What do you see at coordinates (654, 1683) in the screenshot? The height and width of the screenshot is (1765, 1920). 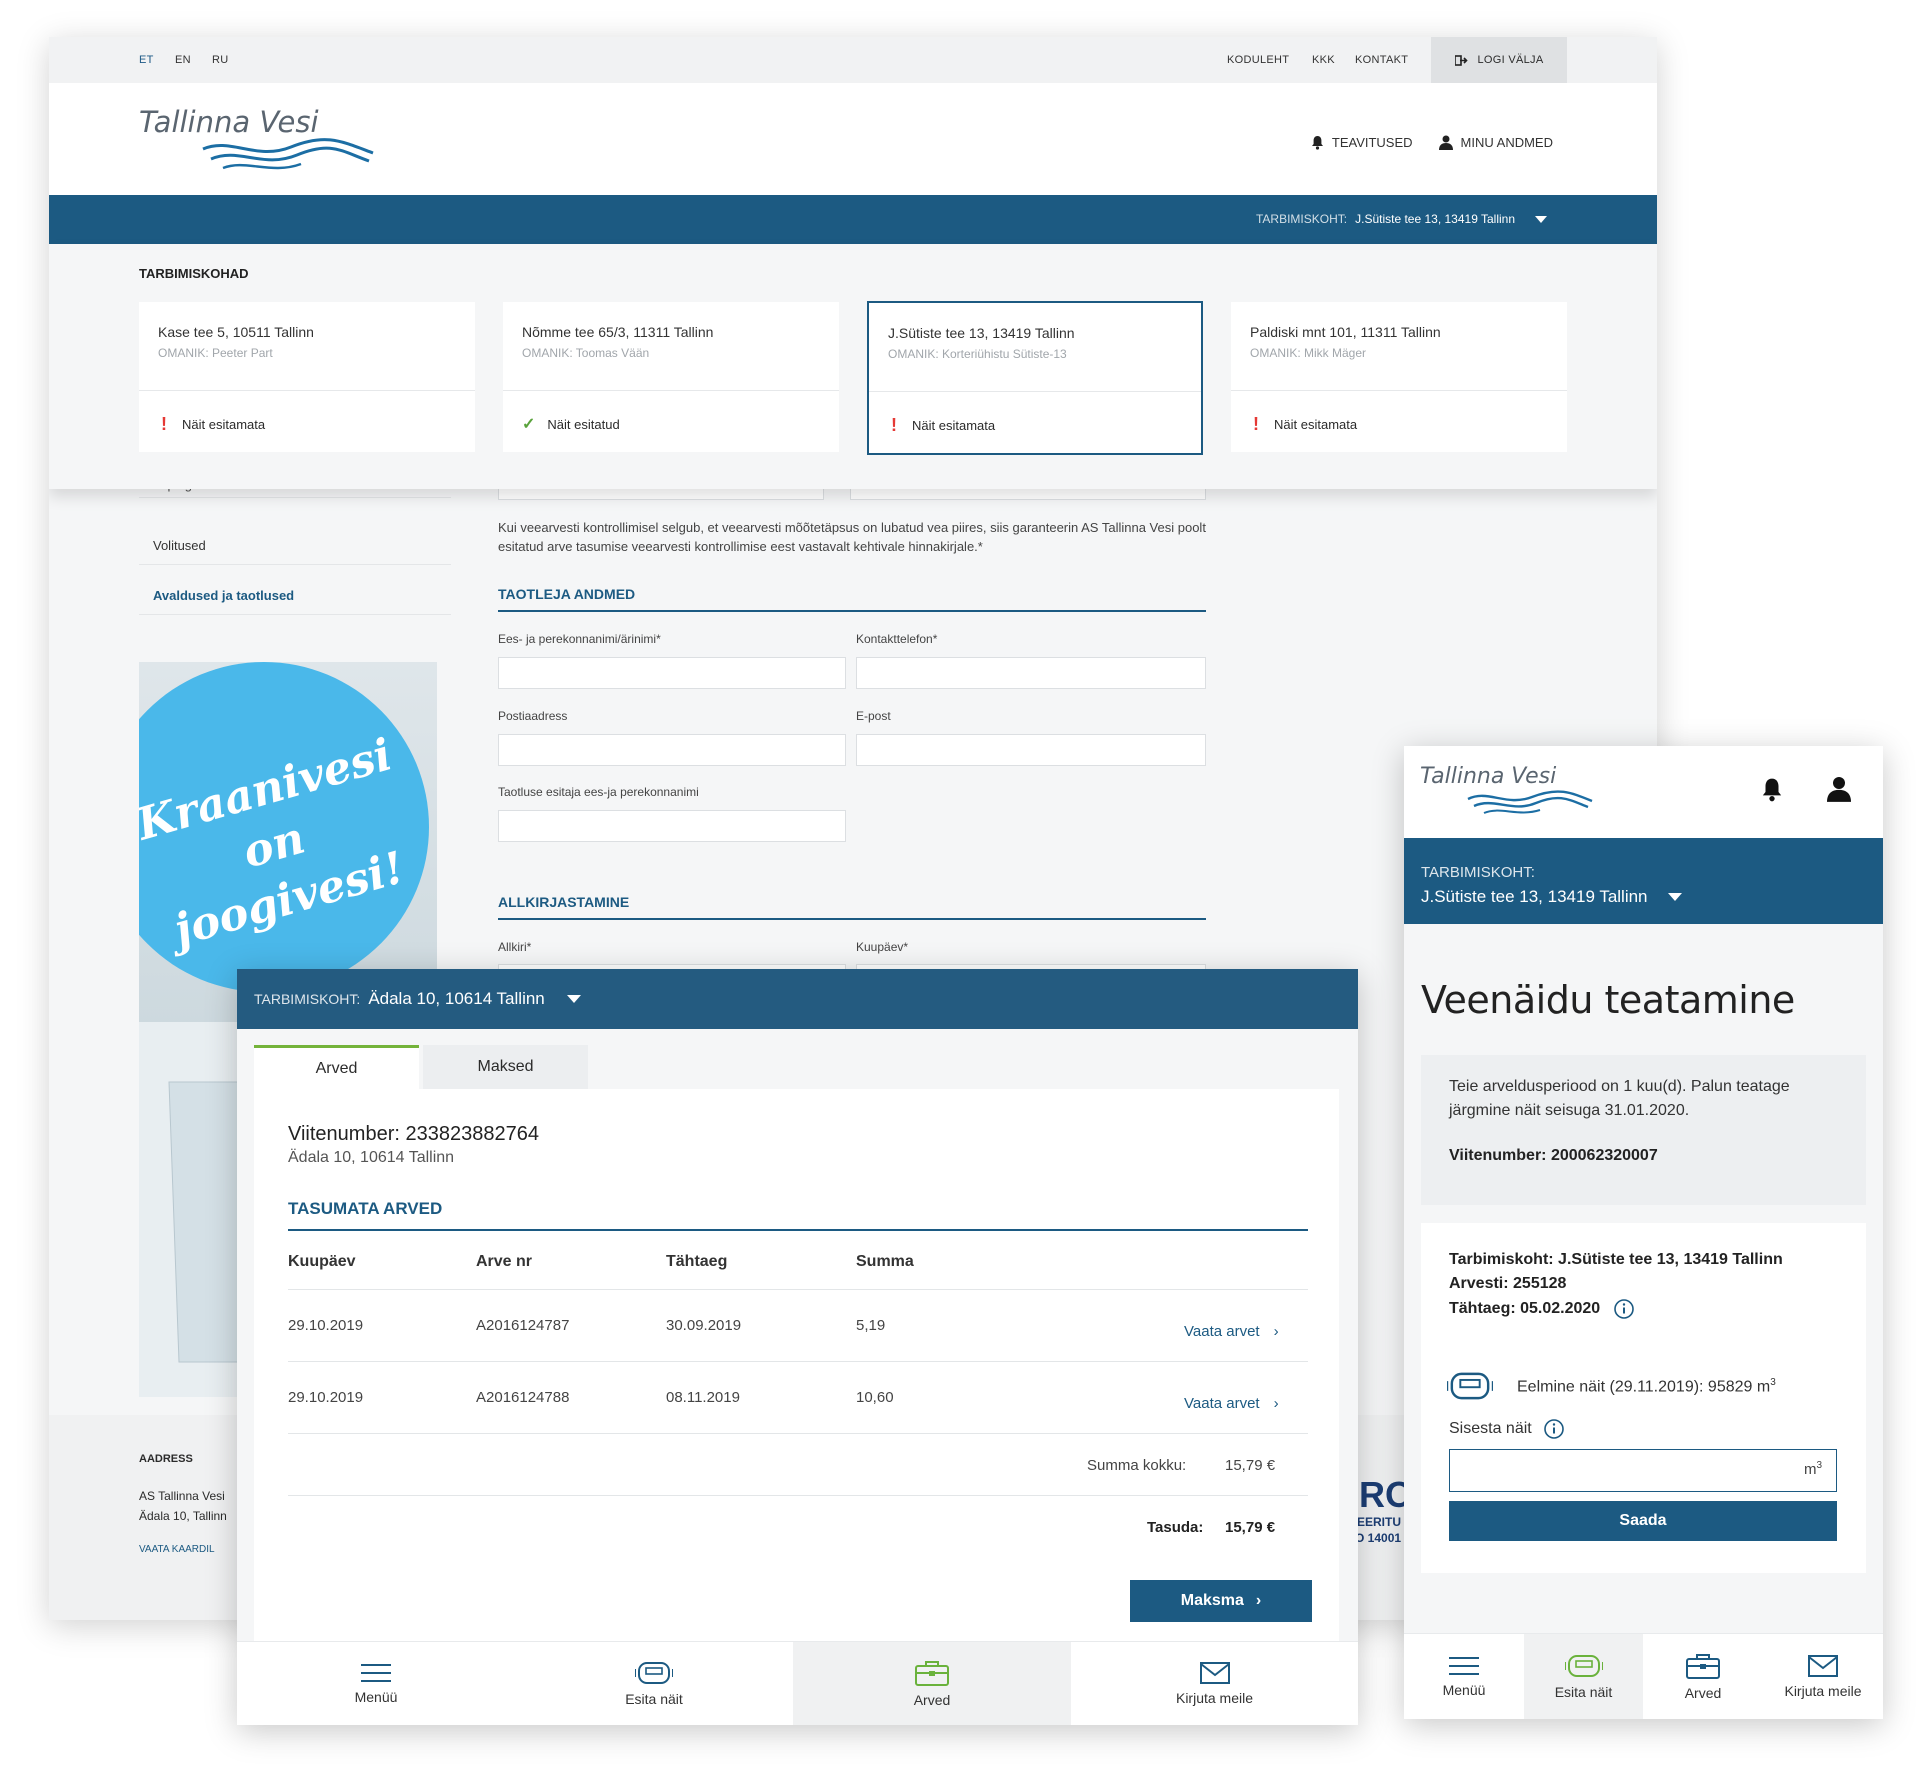 I see `nav-submit-reading: Esita näit` at bounding box center [654, 1683].